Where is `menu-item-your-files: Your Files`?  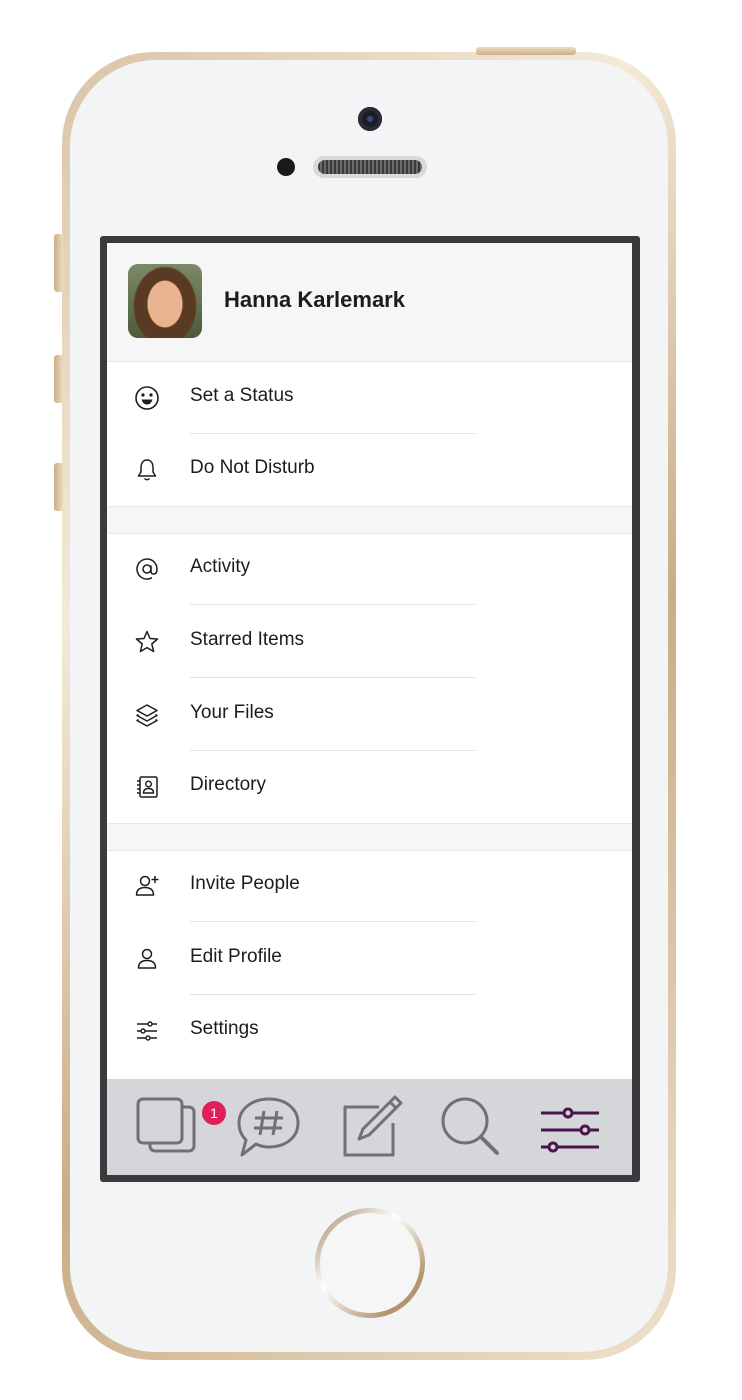 menu-item-your-files: Your Files is located at coordinates (369, 715).